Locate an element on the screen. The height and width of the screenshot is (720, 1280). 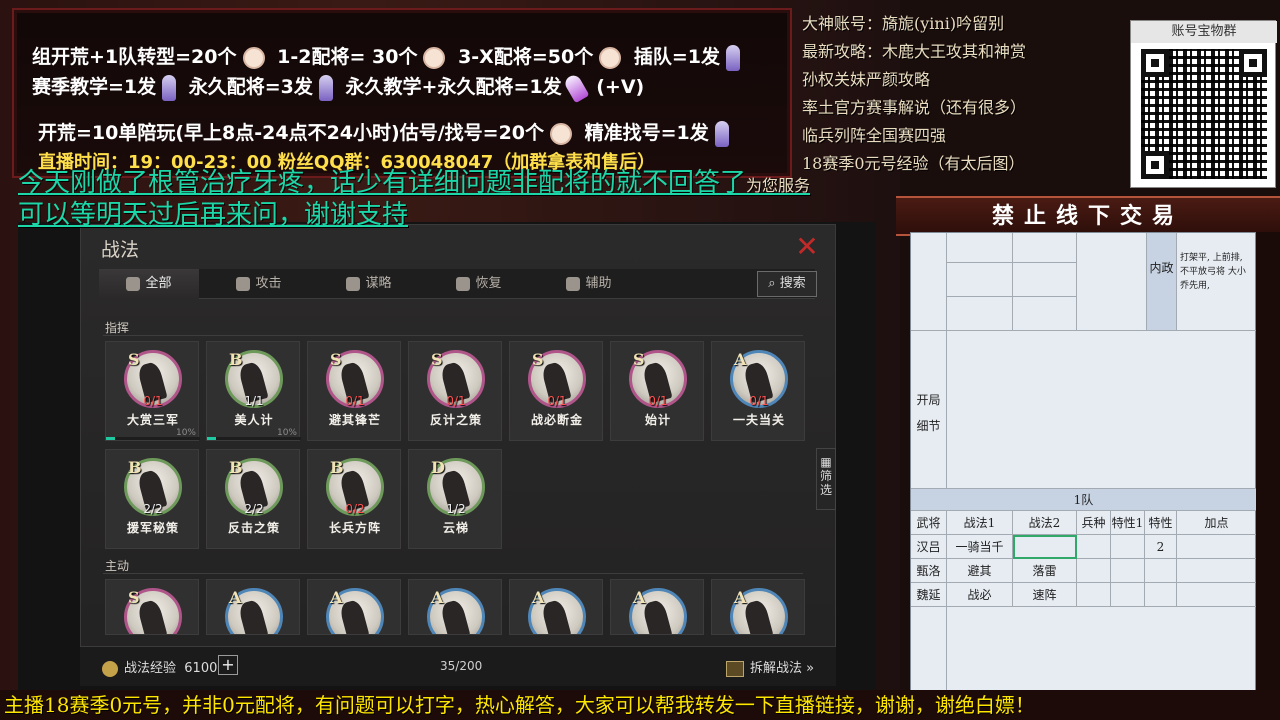
tab-label: 全部 is located at coordinates (158, 283).